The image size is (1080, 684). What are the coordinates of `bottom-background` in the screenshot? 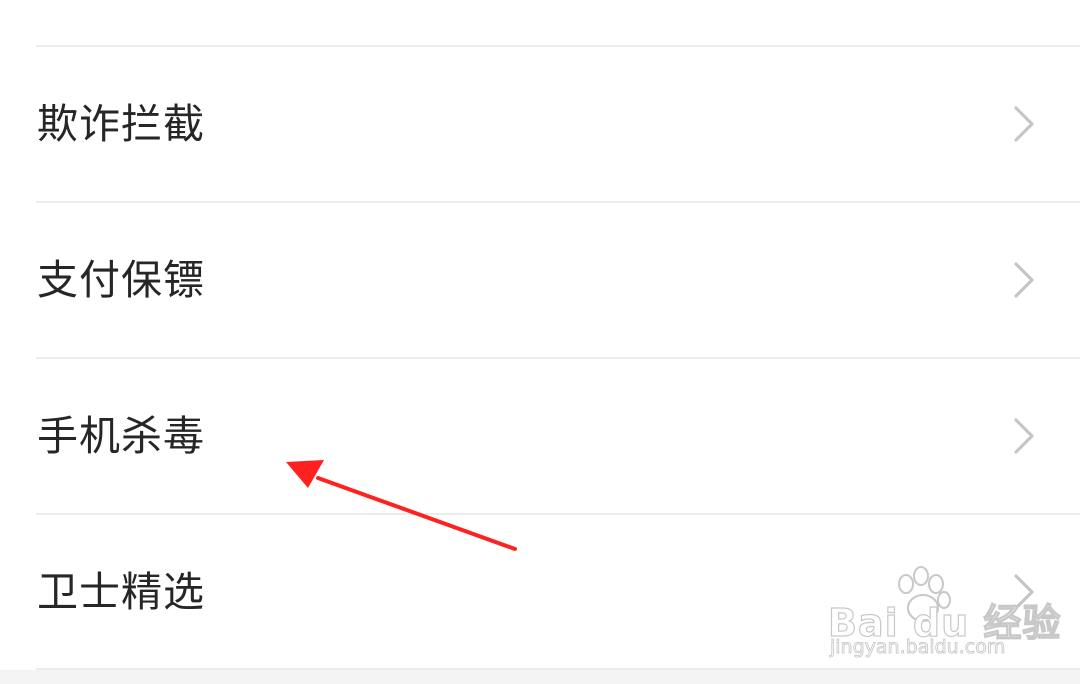 It's located at (540, 677).